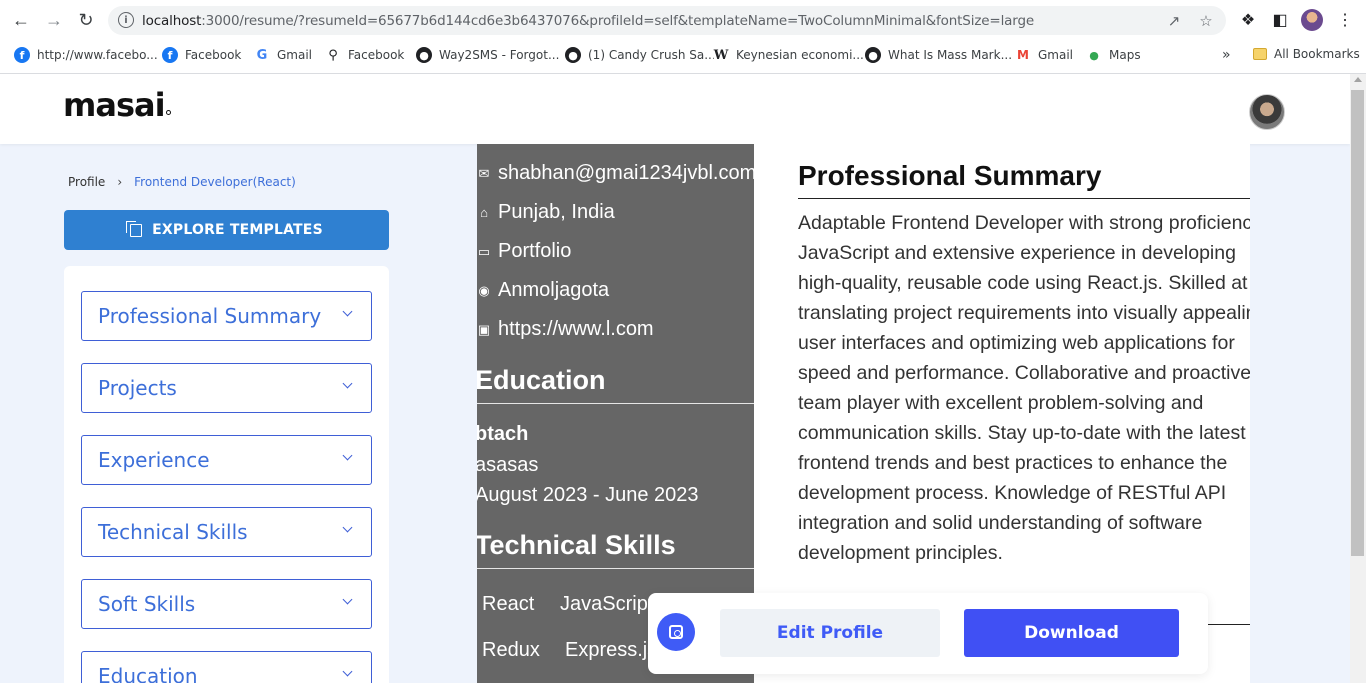 The height and width of the screenshot is (683, 1366). Describe the element at coordinates (201, 55) in the screenshot. I see `bookmark-item: f Facebook` at that location.